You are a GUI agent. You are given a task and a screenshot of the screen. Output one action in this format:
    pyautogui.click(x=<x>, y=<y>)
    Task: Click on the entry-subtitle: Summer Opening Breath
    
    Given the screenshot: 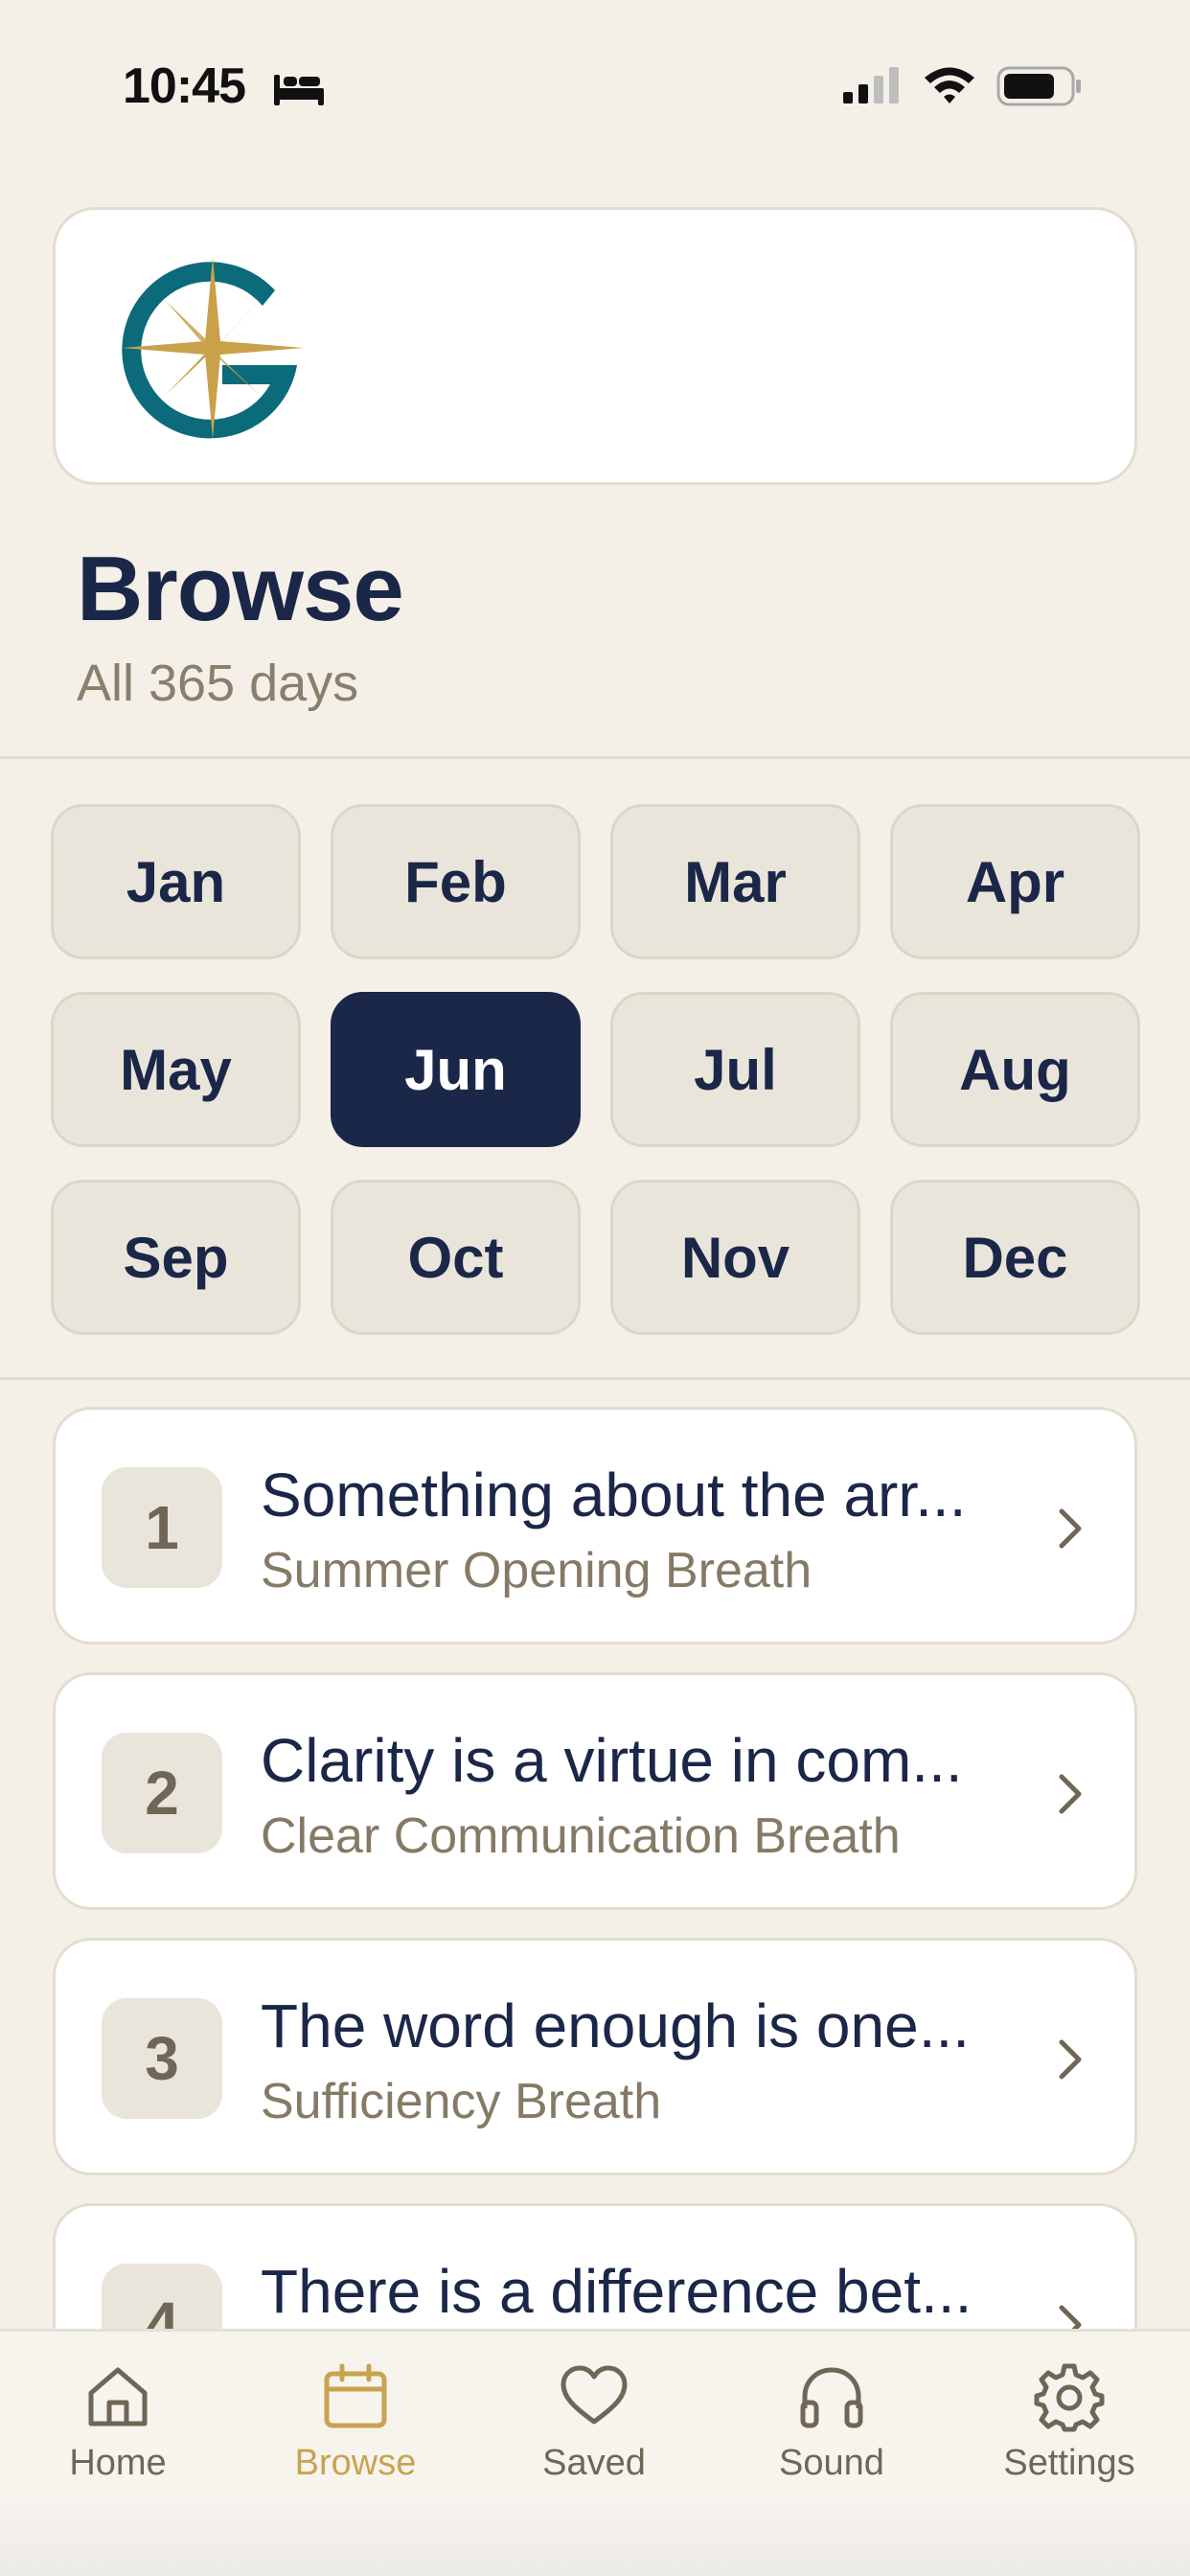 What is the action you would take?
    pyautogui.click(x=537, y=1570)
    